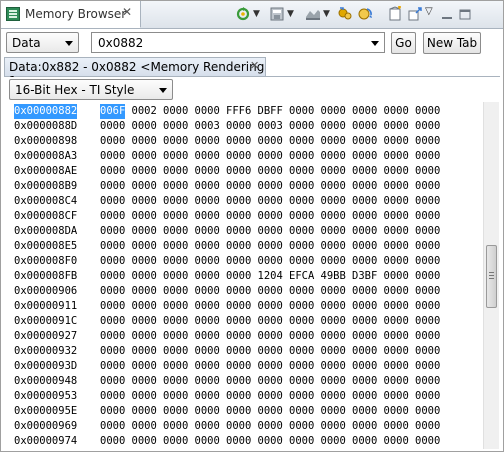 The height and width of the screenshot is (452, 504). Describe the element at coordinates (45, 201) in the screenshot. I see `memory-address: 0x000008C4` at that location.